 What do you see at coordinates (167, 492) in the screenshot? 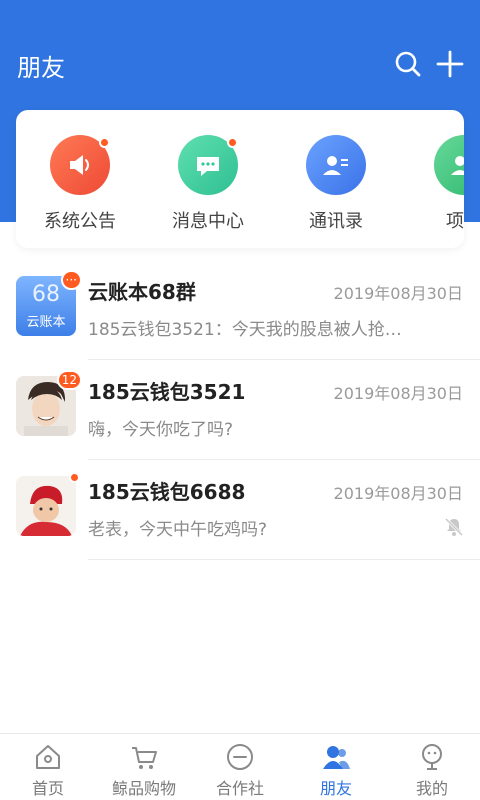
I see `conversation-name: 185云钱包6688` at bounding box center [167, 492].